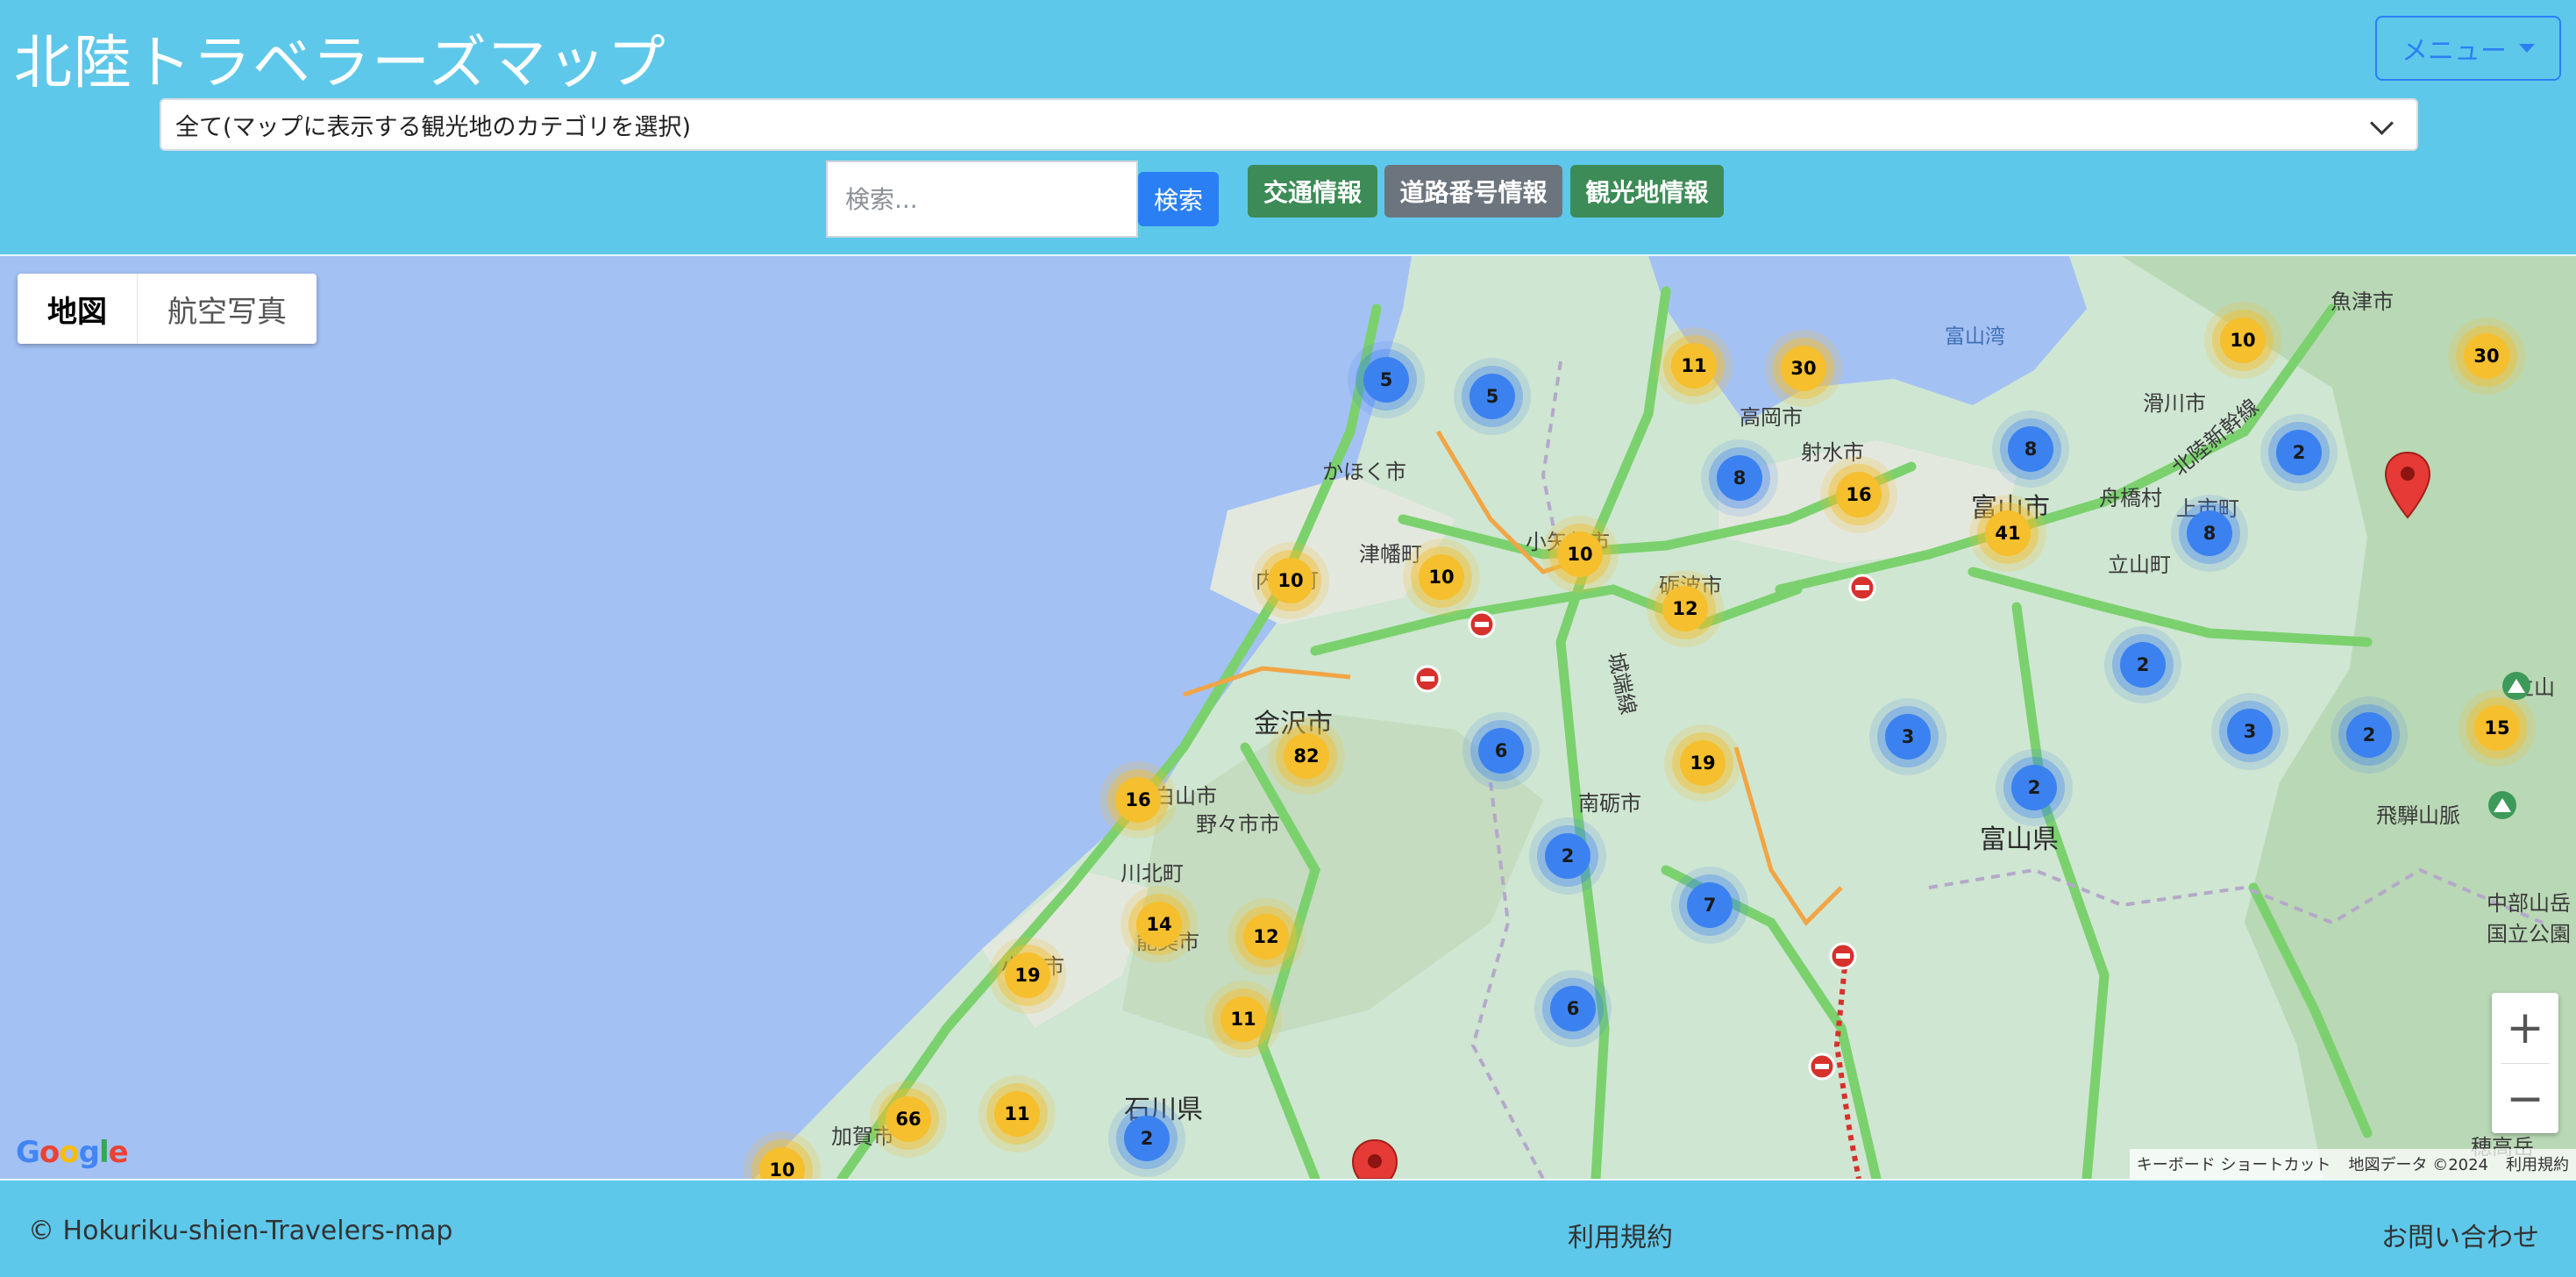 The image size is (2576, 1277). Describe the element at coordinates (2234, 1163) in the screenshot. I see `keyboard-shortcuts-link: キーボード ショートカット` at that location.